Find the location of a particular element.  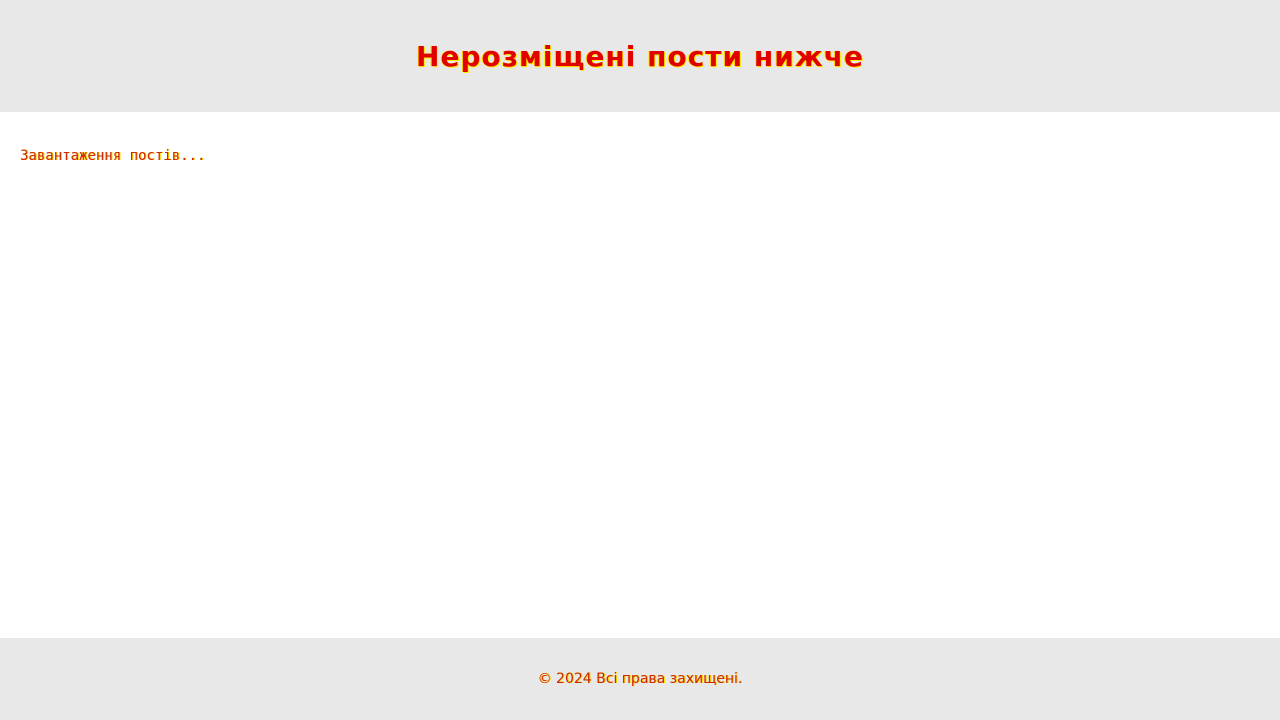

page-title: Нерозміщені пости нижче is located at coordinates (640, 56).